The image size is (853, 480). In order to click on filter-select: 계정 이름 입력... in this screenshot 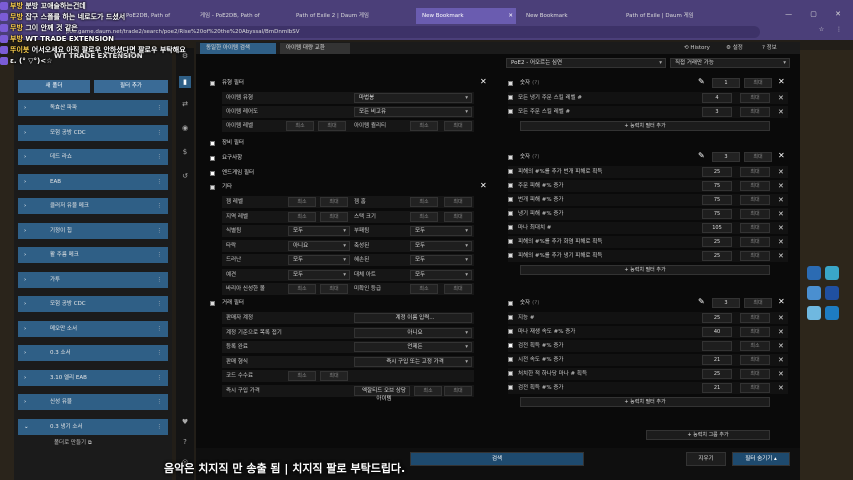, I will do `click(413, 318)`.